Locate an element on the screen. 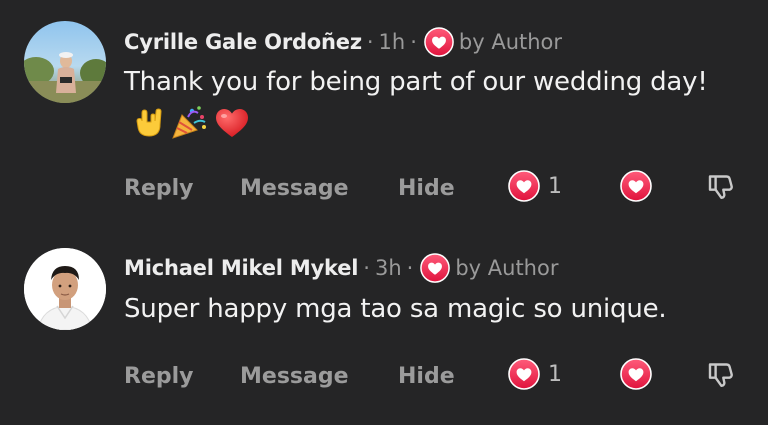  comment-header: Michael Mikel Mykel · 3h · by Author is located at coordinates (341, 268).